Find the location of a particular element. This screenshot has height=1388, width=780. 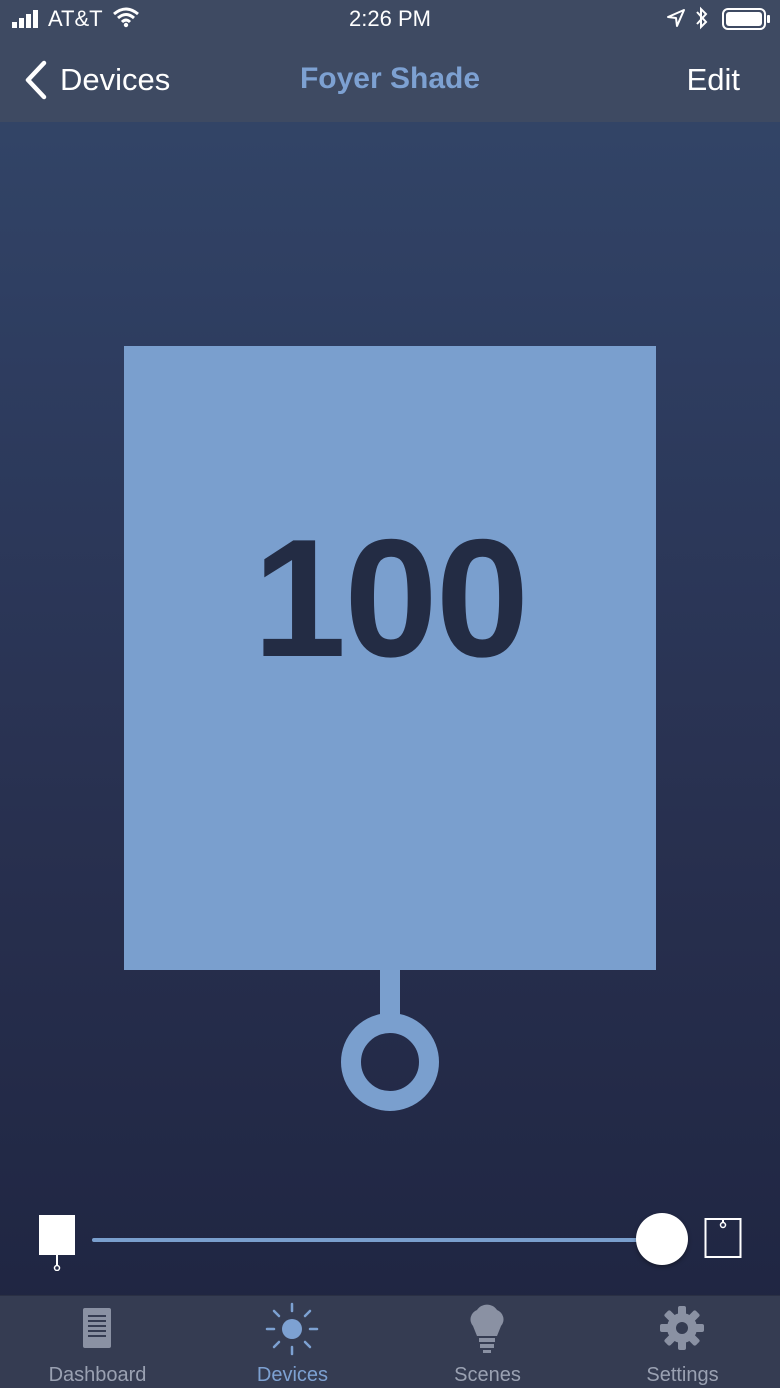

scenes-icon is located at coordinates (487, 1328).